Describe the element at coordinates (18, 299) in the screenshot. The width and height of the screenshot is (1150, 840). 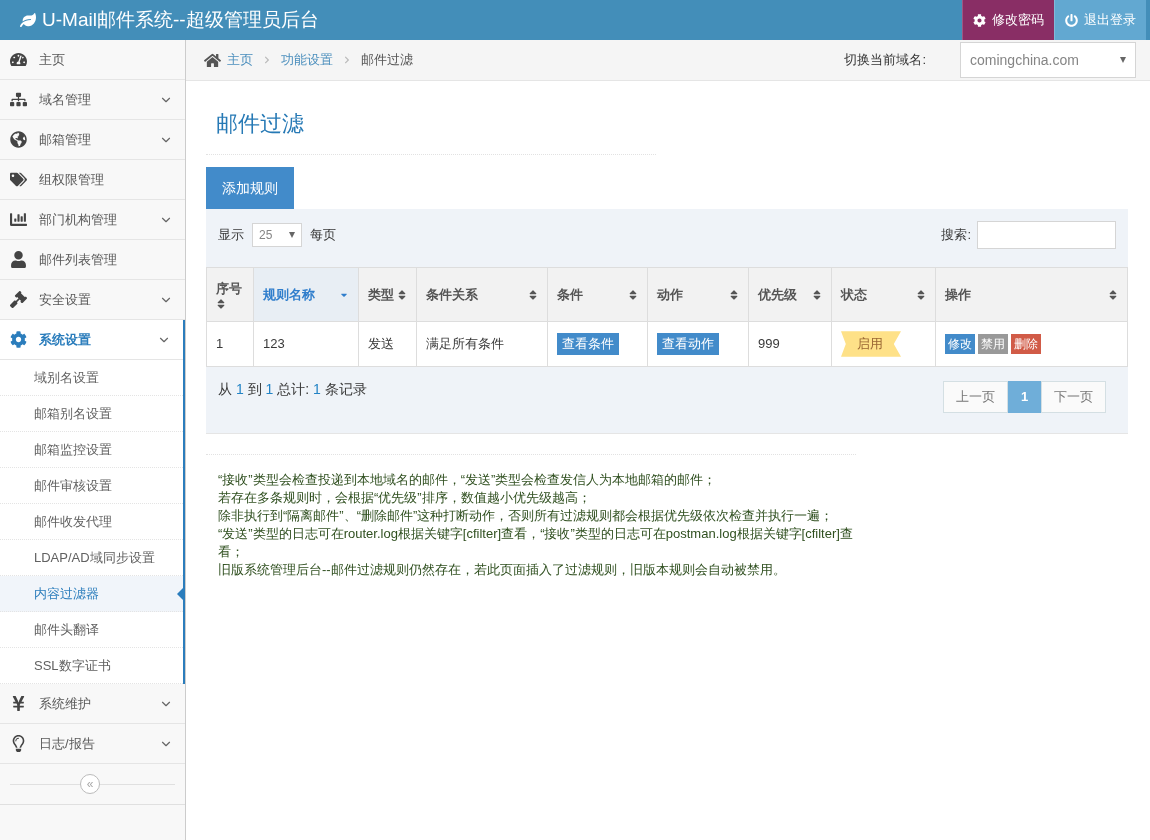
I see `gavel-icon` at that location.